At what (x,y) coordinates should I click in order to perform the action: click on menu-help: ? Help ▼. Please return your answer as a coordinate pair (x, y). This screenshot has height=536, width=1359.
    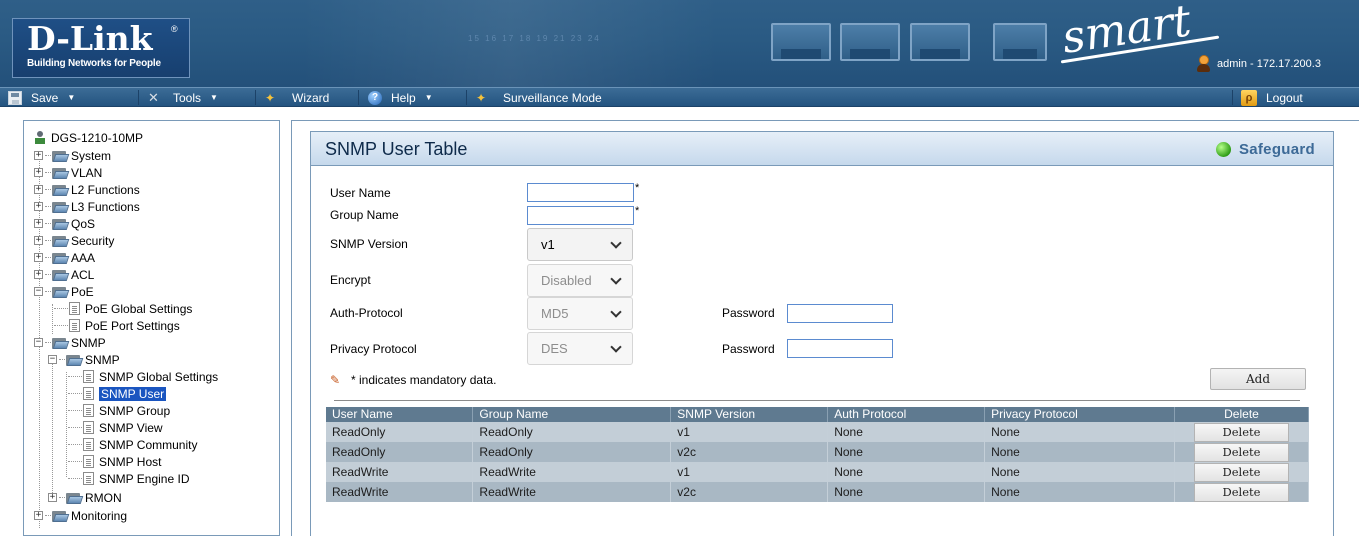
    Looking at the image, I should click on (400, 97).